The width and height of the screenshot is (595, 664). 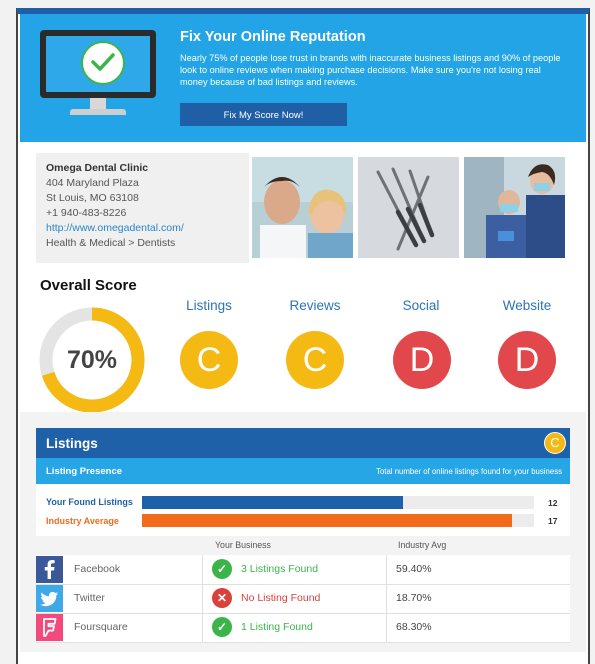 What do you see at coordinates (222, 598) in the screenshot?
I see `cross-icon: ✕` at bounding box center [222, 598].